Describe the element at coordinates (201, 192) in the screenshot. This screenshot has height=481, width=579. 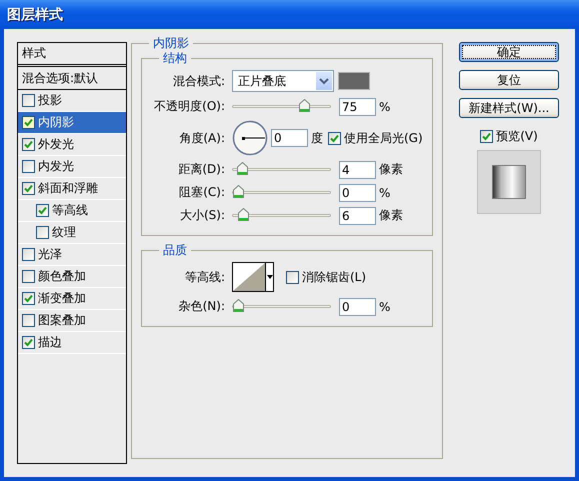
I see `field-label: 阻塞(C):` at that location.